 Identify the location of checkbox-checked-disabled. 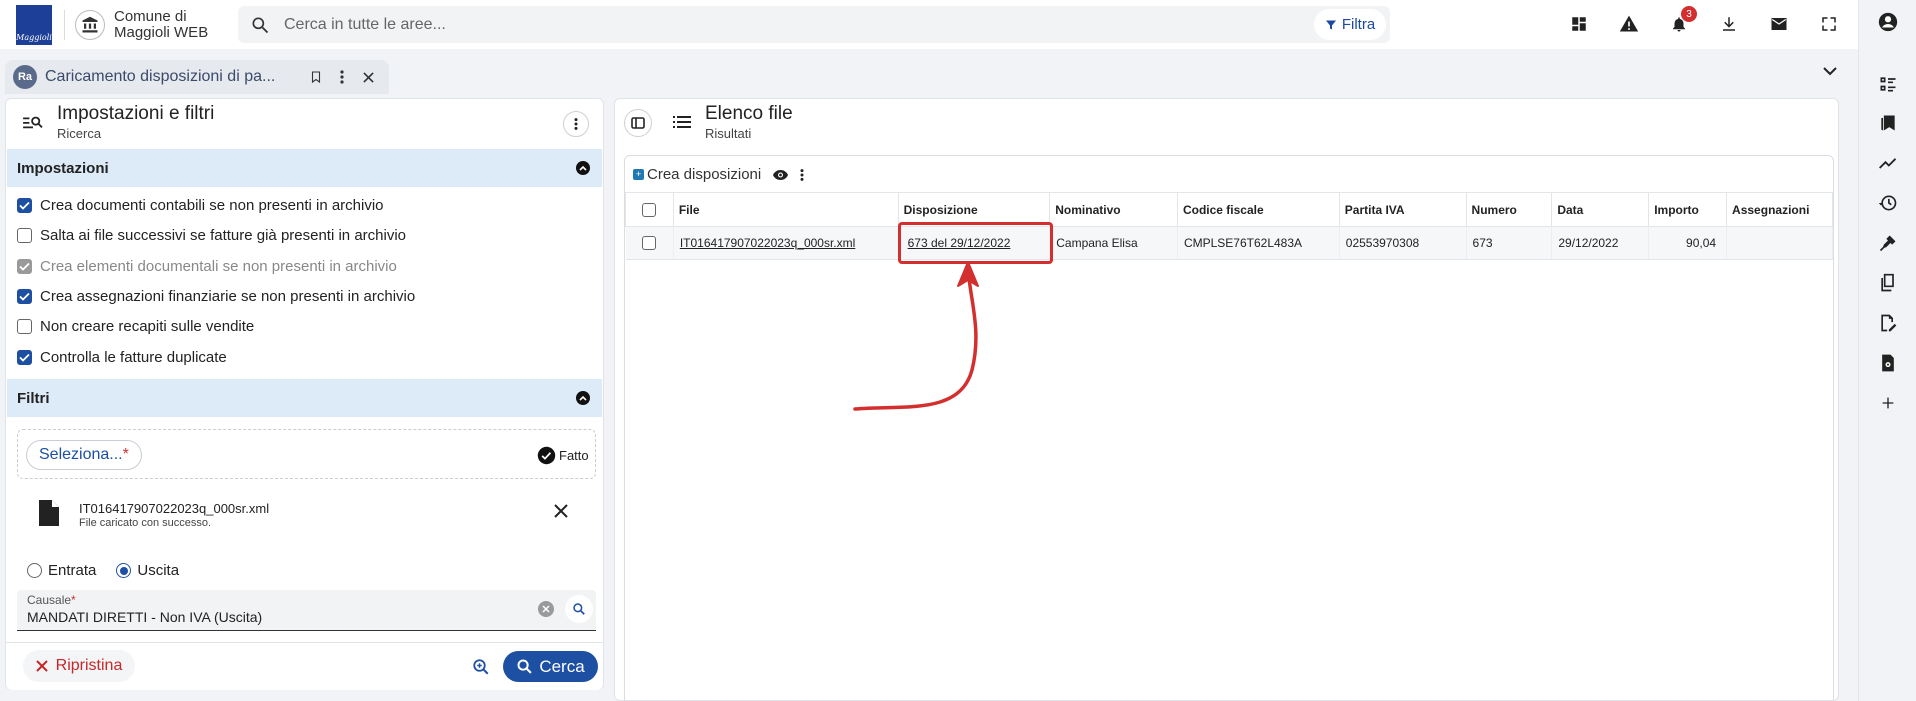
(24, 266).